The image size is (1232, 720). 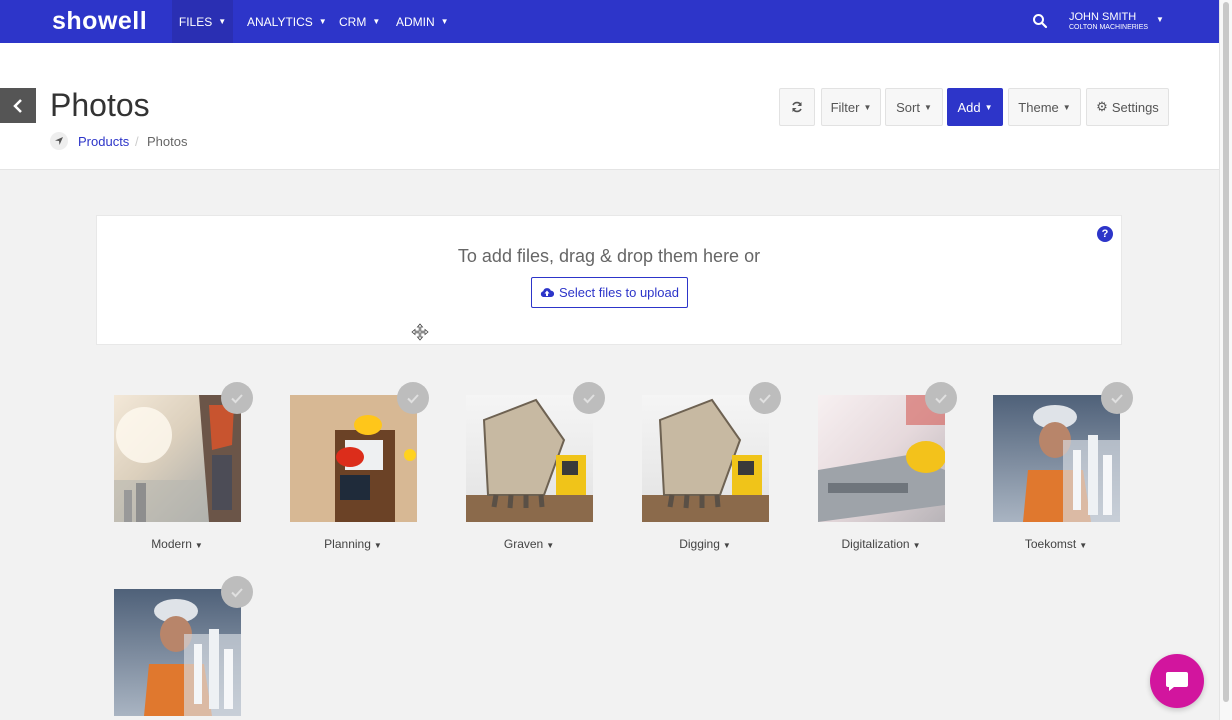 I want to click on photo-digging-image, so click(x=705, y=460).